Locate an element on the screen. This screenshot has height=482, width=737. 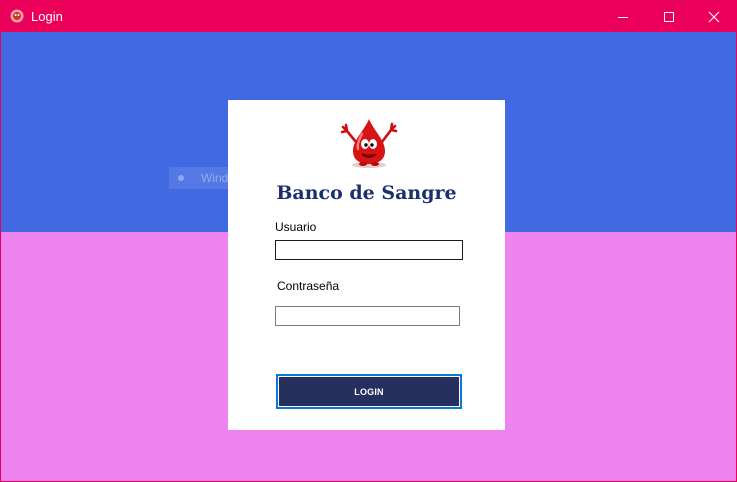
close-icon is located at coordinates (714, 16).